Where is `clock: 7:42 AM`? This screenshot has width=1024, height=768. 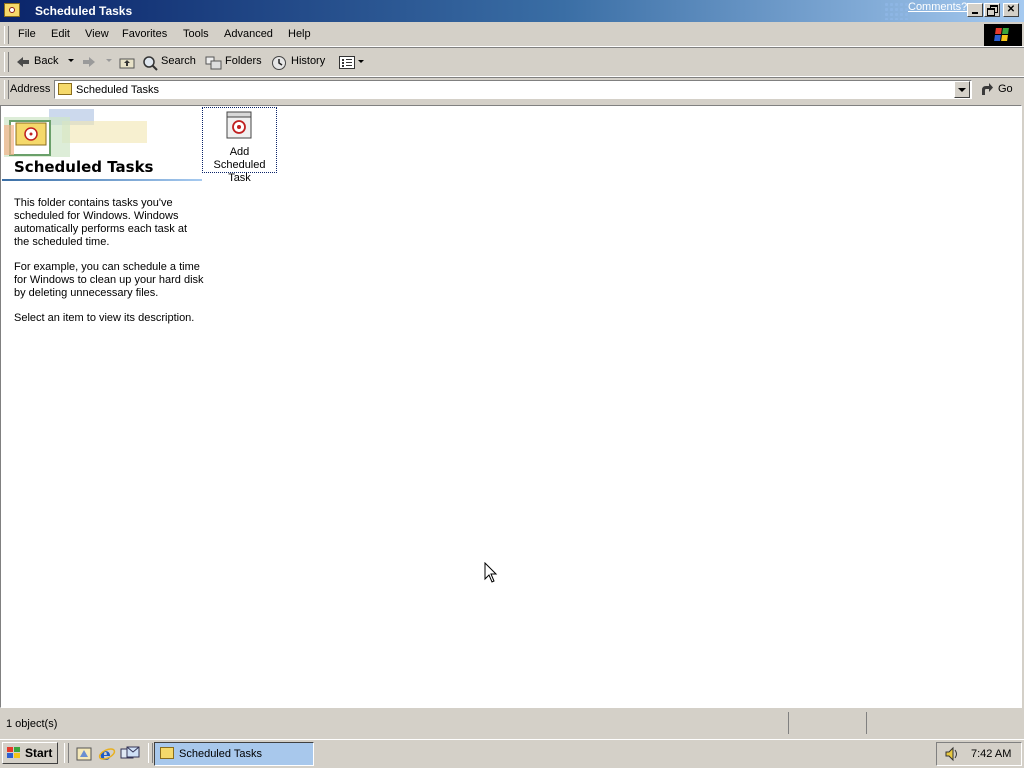 clock: 7:42 AM is located at coordinates (991, 754).